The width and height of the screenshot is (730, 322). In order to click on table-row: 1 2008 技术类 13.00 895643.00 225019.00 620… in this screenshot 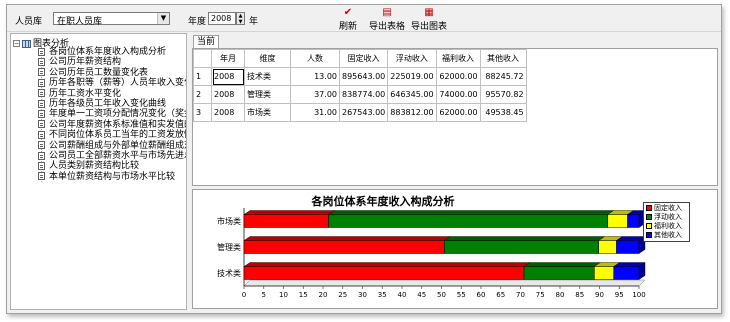, I will do `click(360, 76)`.